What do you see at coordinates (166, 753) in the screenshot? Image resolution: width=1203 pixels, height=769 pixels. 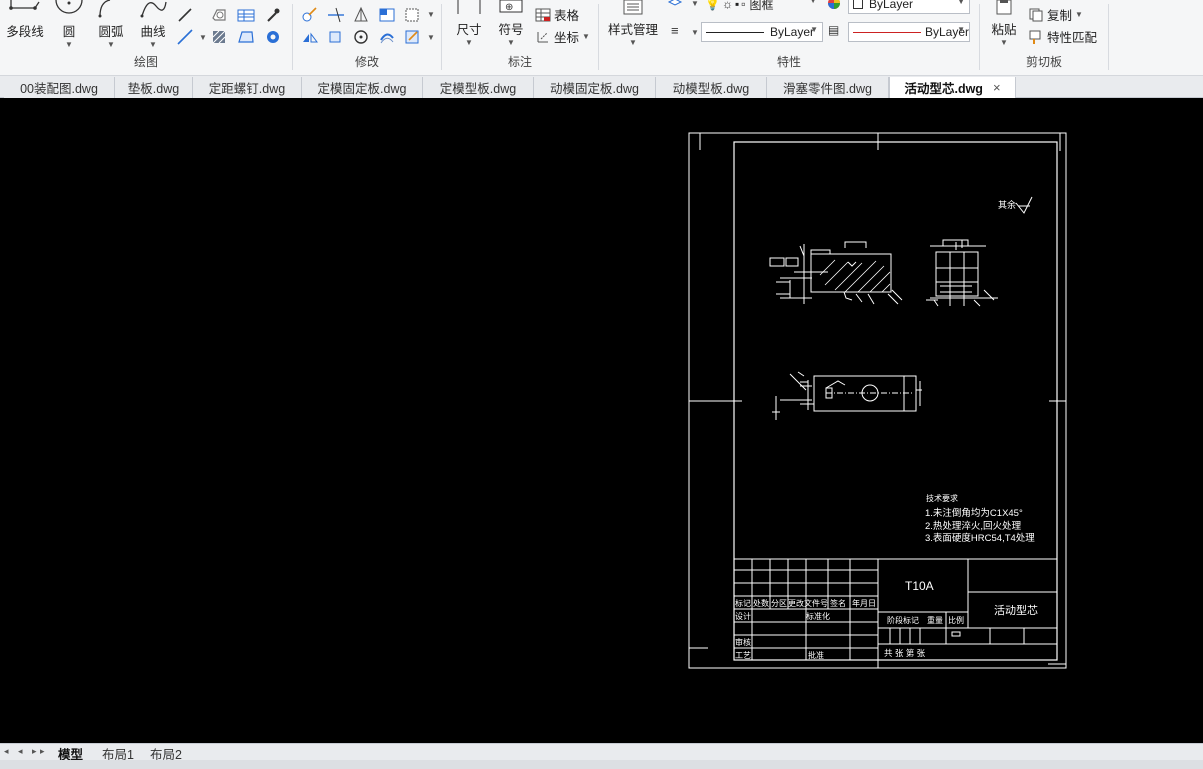 I see `layout-tab-2: 布局2` at bounding box center [166, 753].